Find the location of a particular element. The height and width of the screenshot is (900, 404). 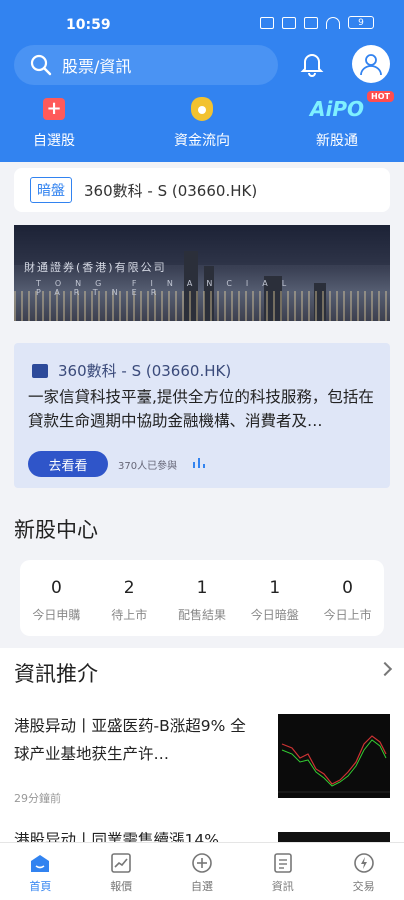

go-see-button: 去看看 is located at coordinates (68, 464).